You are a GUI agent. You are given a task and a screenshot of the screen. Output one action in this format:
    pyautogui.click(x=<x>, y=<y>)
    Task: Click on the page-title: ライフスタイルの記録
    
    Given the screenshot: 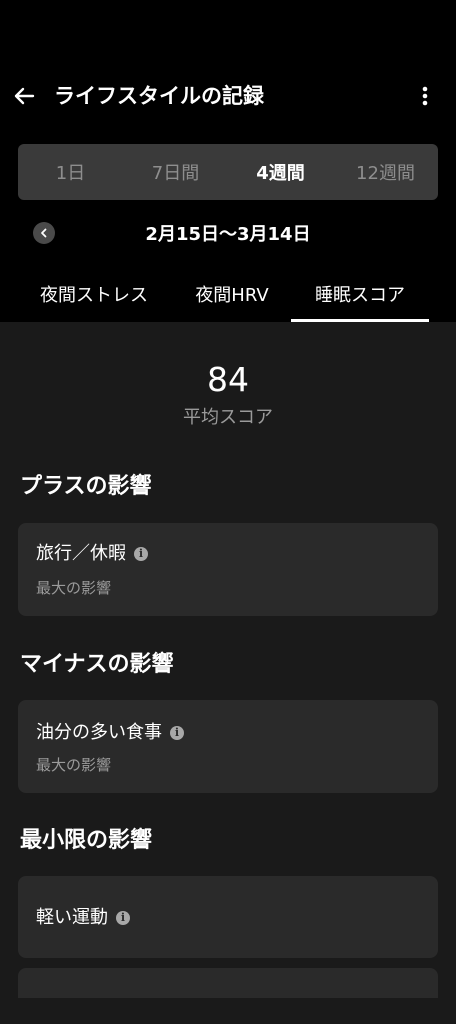 What is the action you would take?
    pyautogui.click(x=159, y=96)
    